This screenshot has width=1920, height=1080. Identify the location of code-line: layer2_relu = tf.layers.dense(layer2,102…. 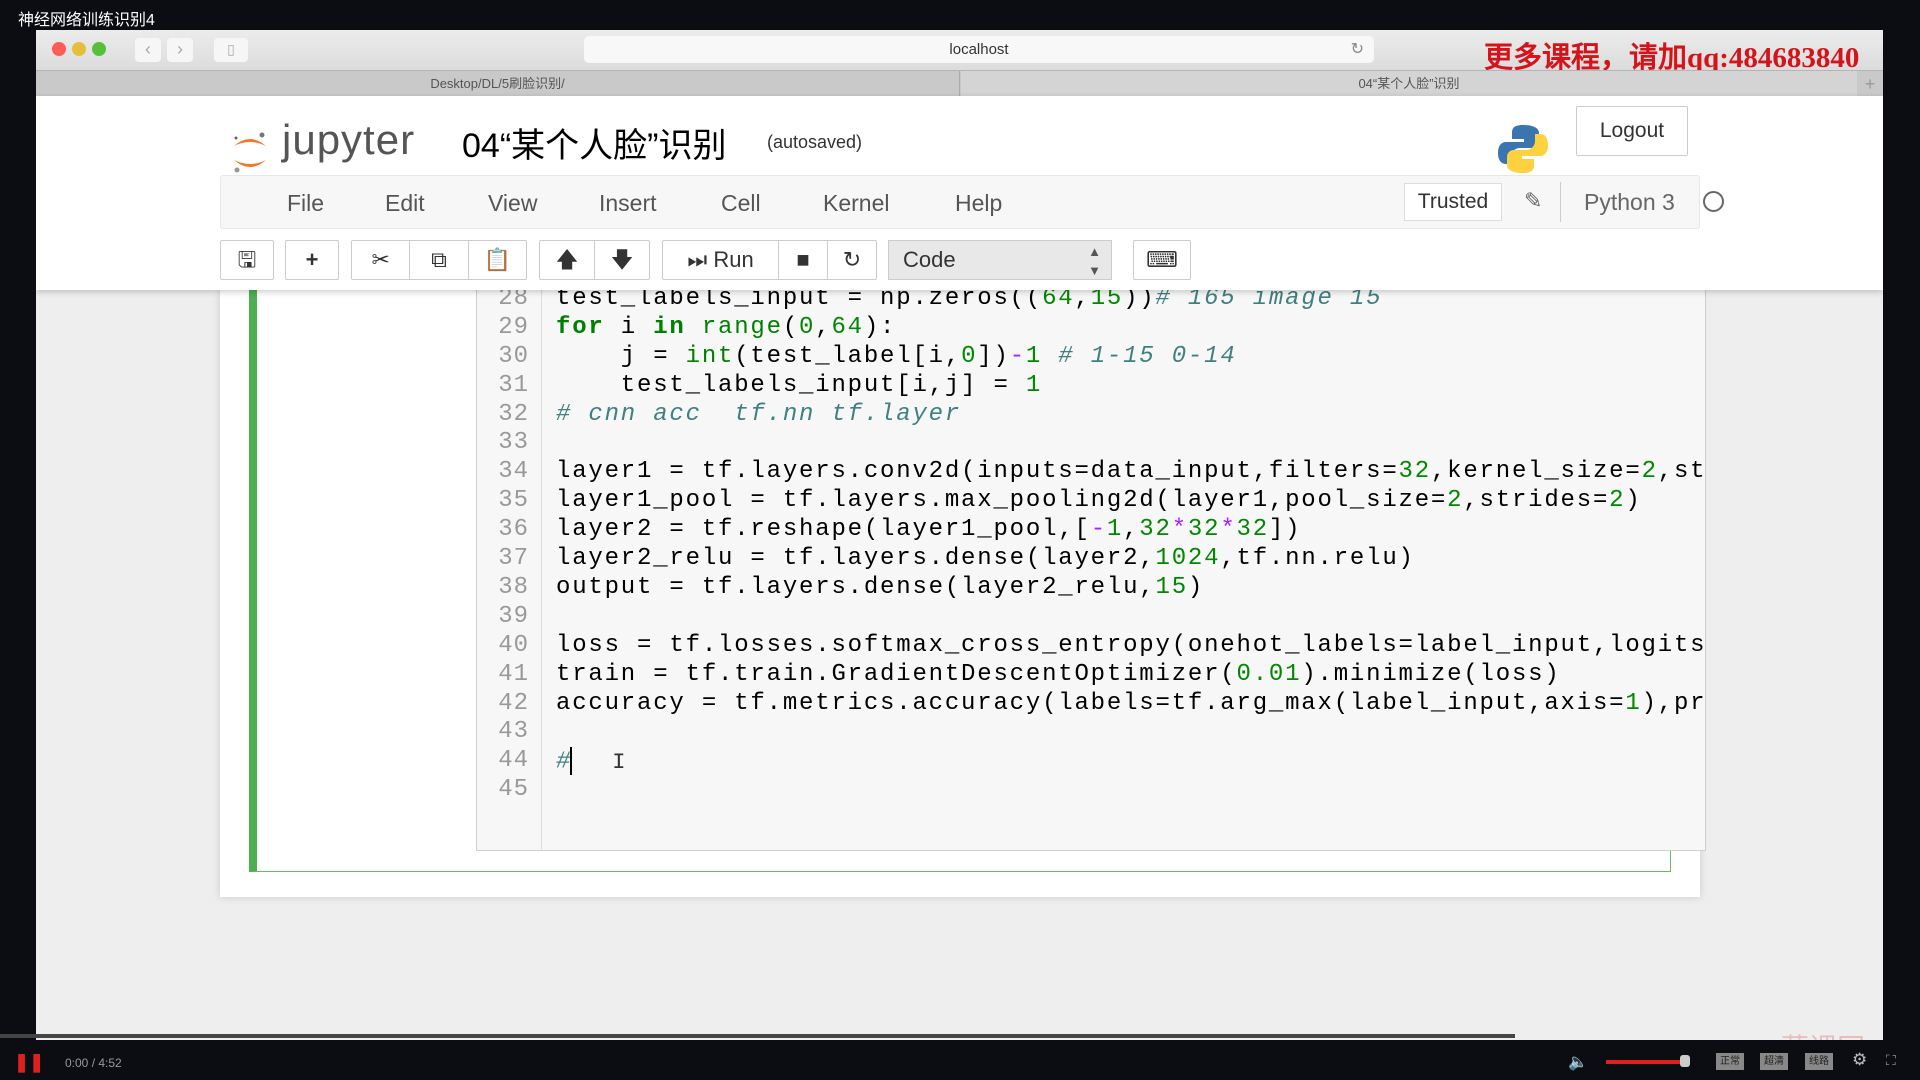
(985, 558).